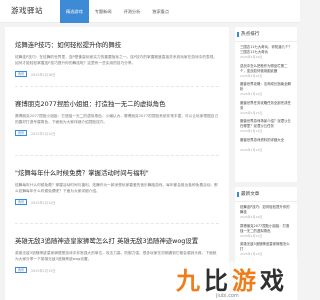  I want to click on article-date: 2025年1月13日, so click(43, 270).